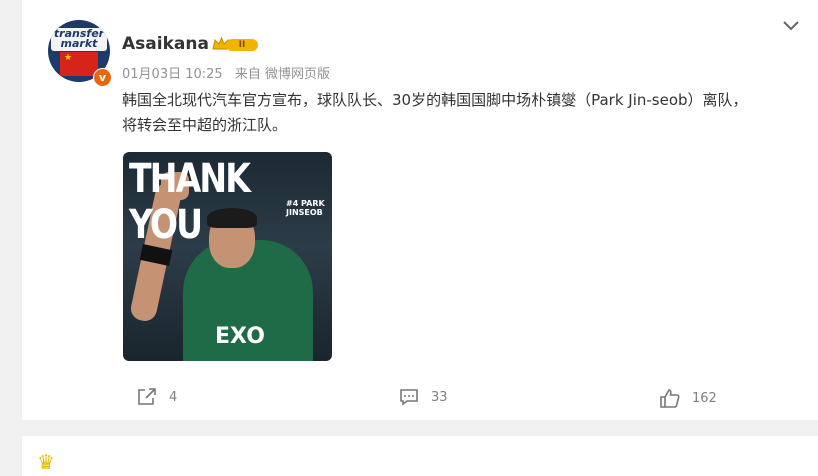 This screenshot has width=818, height=476. Describe the element at coordinates (79, 39) in the screenshot. I see `avatar-logo: transfer markt` at that location.